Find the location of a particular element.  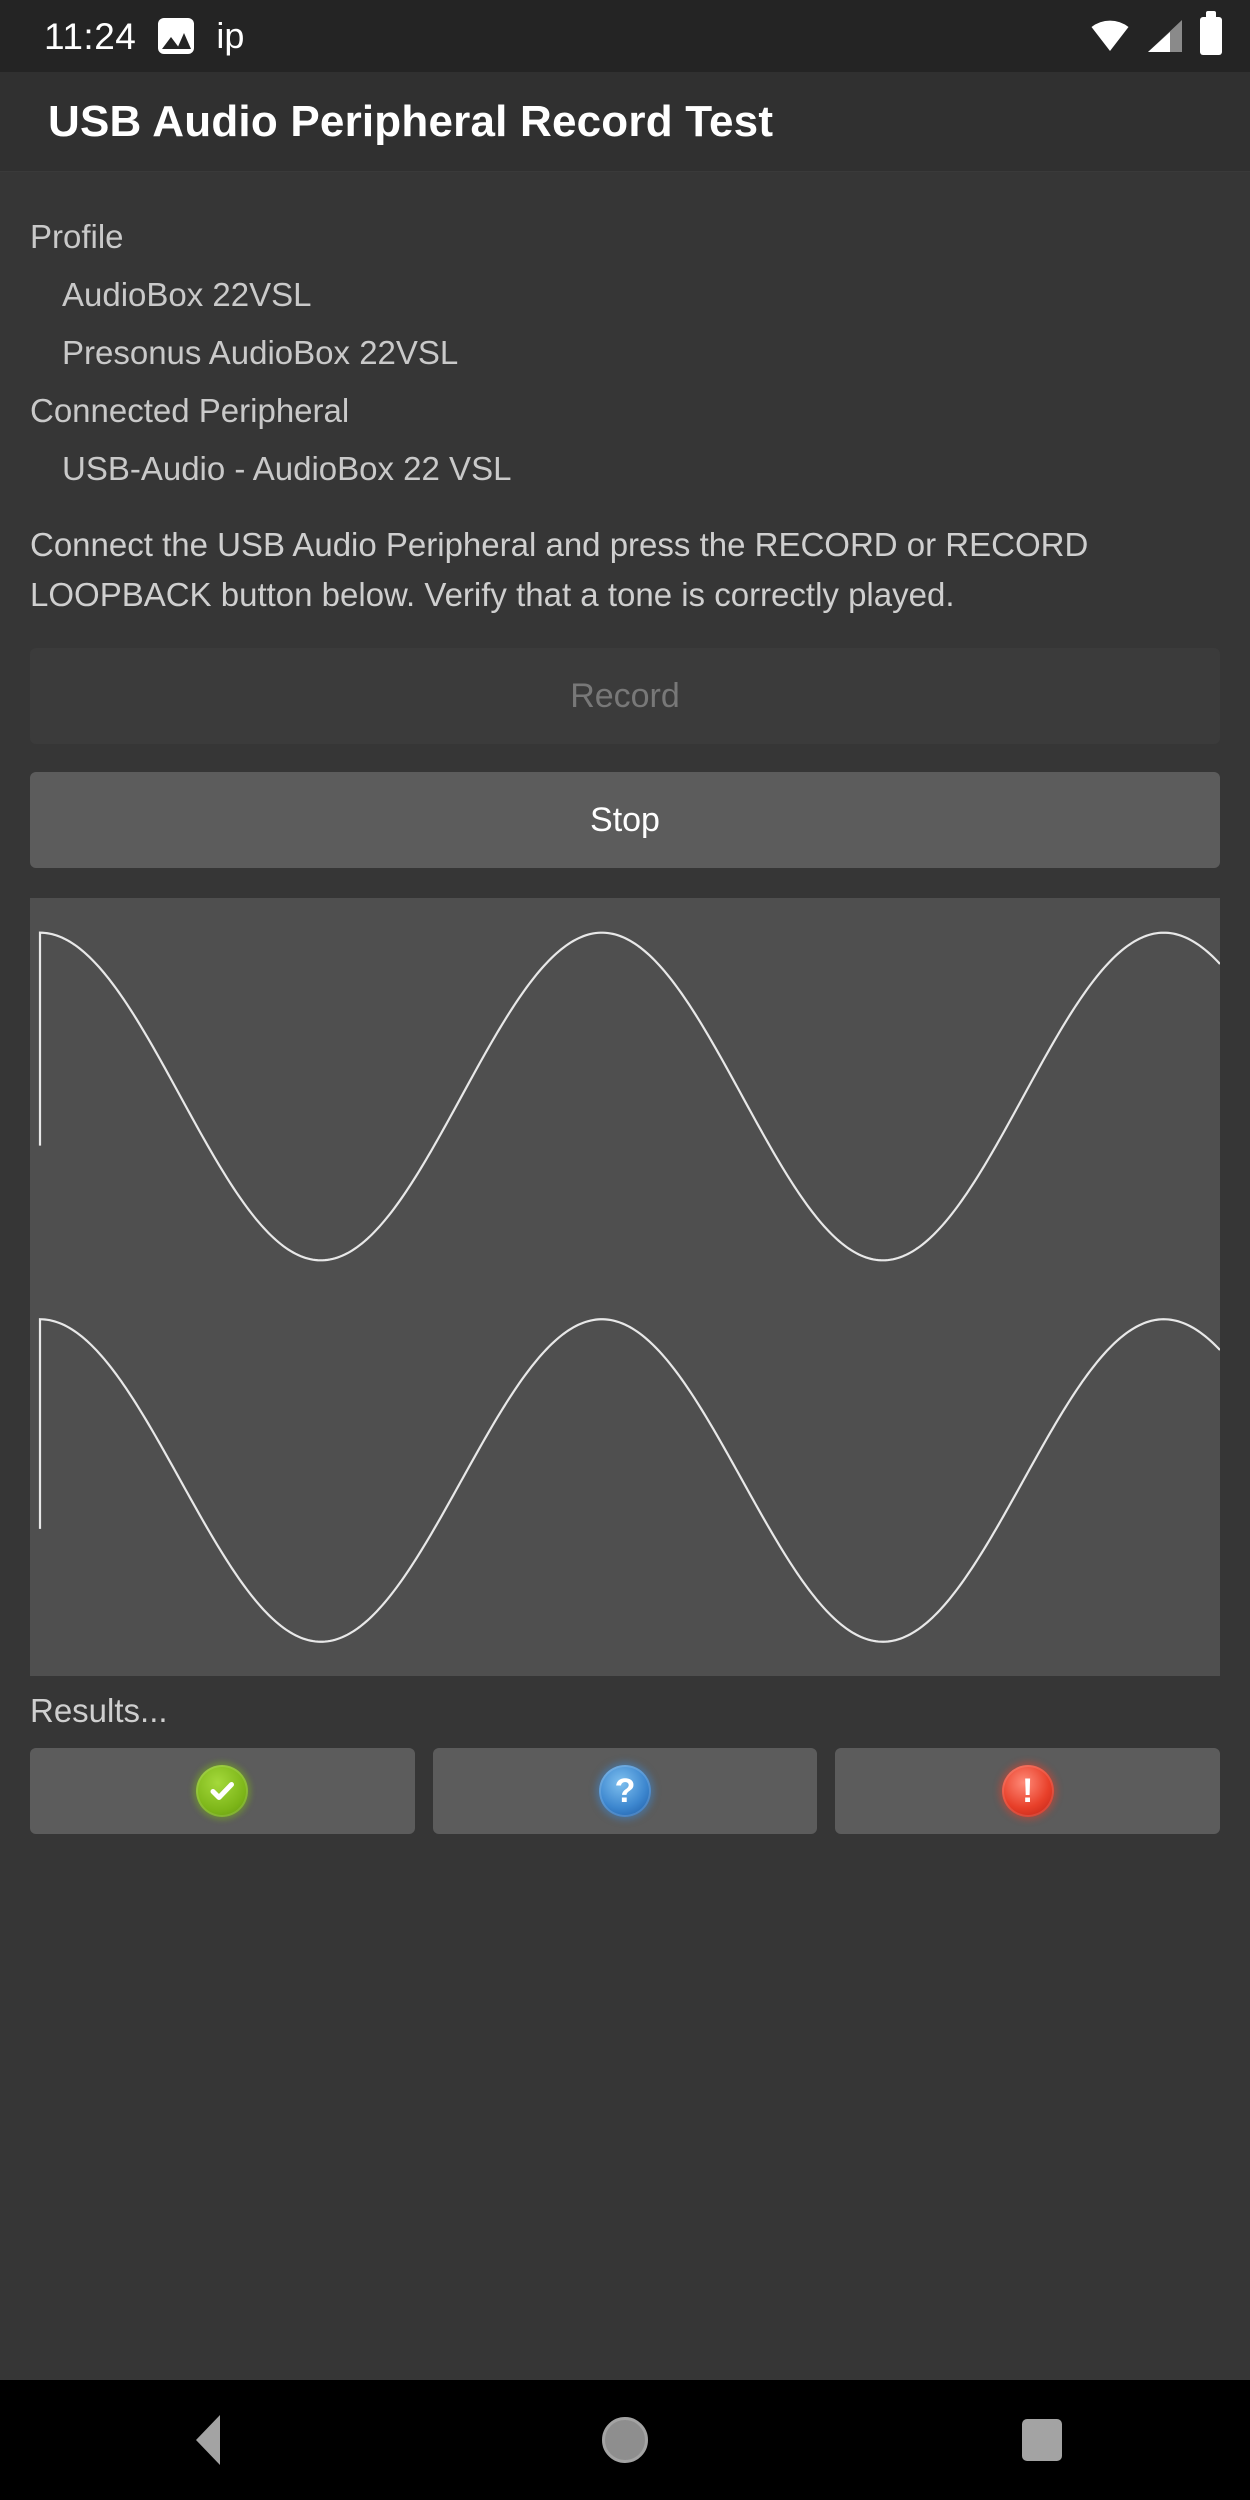

system-navigation-bar is located at coordinates (625, 2440).